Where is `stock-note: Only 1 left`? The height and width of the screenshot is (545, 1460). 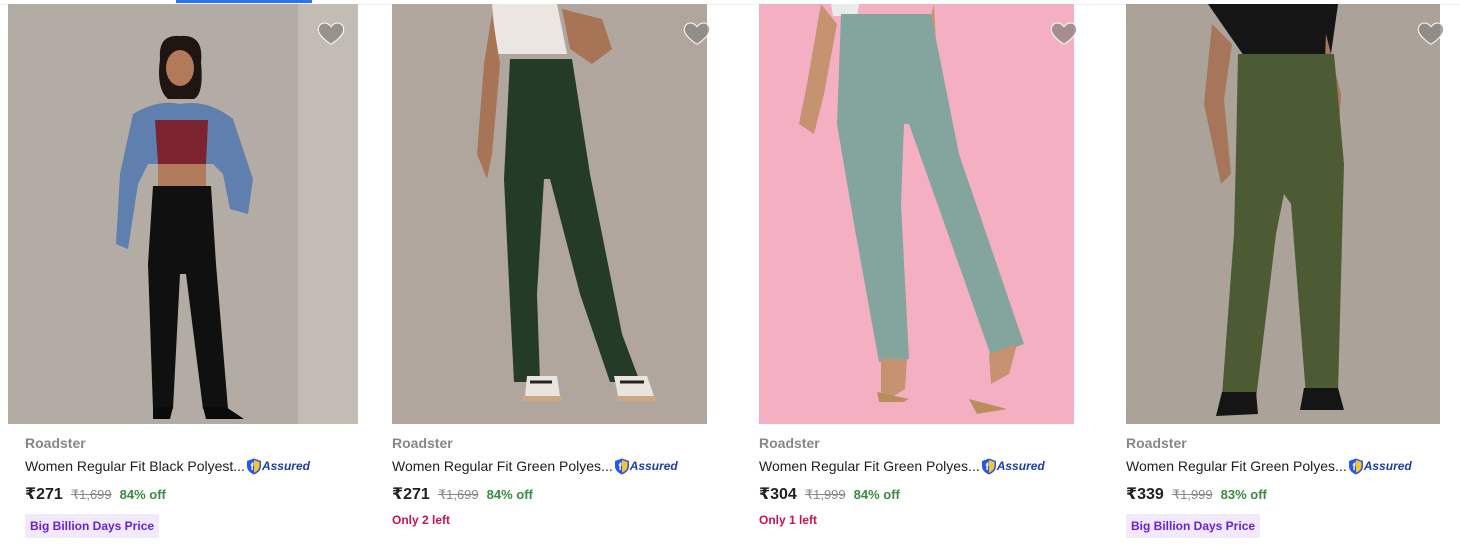
stock-note: Only 1 left is located at coordinates (788, 520).